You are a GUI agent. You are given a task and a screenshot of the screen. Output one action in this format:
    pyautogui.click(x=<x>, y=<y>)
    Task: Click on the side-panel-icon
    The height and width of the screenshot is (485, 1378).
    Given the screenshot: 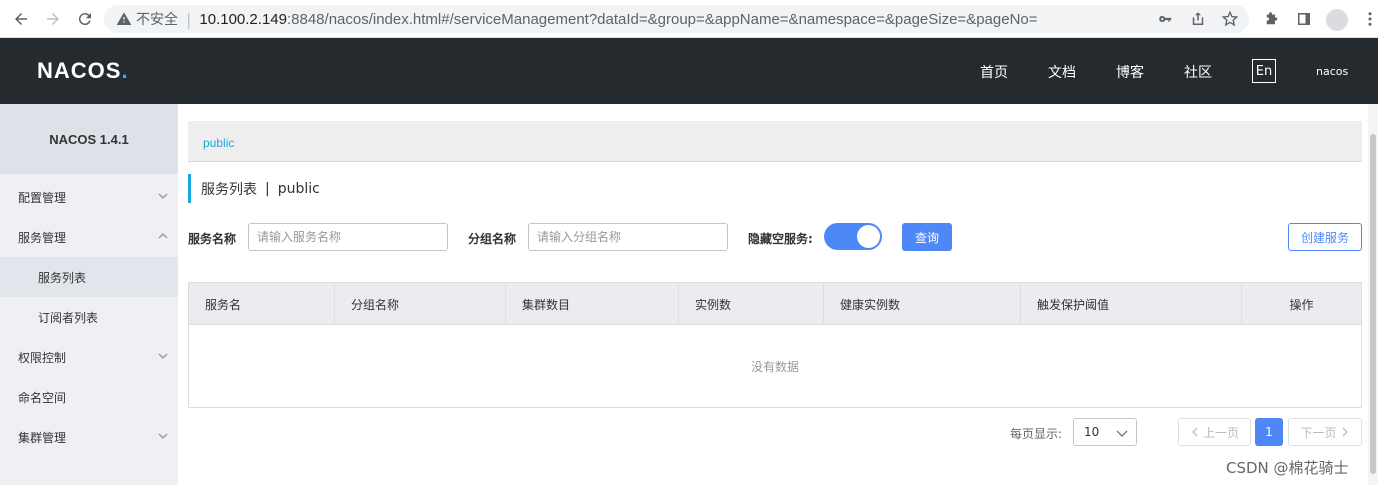 What is the action you would take?
    pyautogui.click(x=1304, y=19)
    